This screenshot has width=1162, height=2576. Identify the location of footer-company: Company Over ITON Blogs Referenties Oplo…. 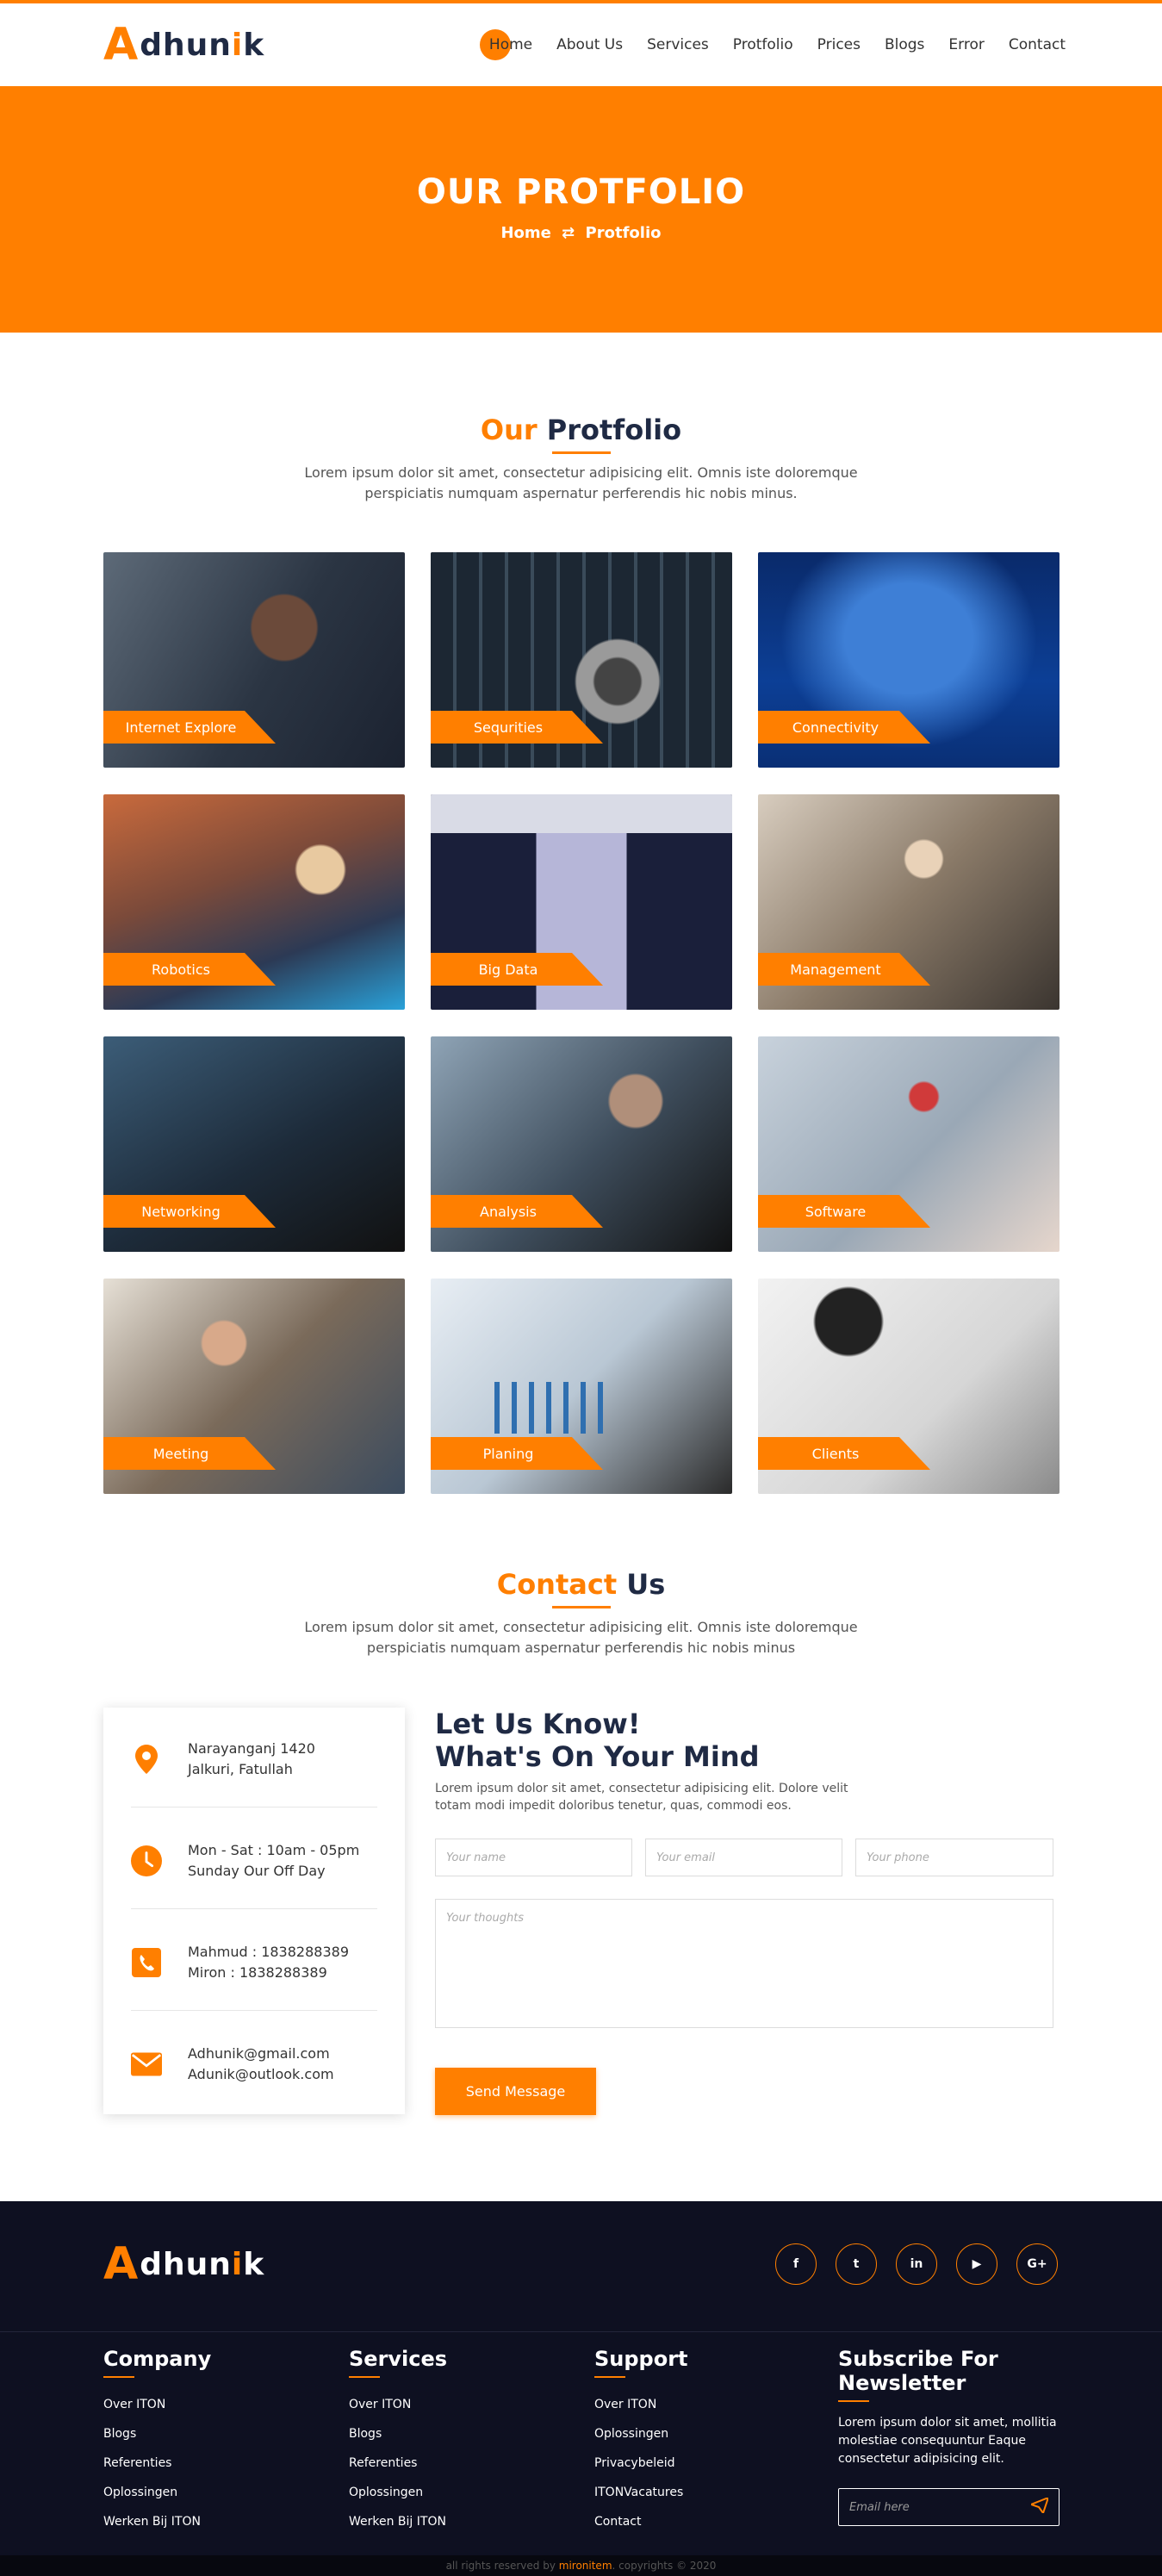
(206, 2442).